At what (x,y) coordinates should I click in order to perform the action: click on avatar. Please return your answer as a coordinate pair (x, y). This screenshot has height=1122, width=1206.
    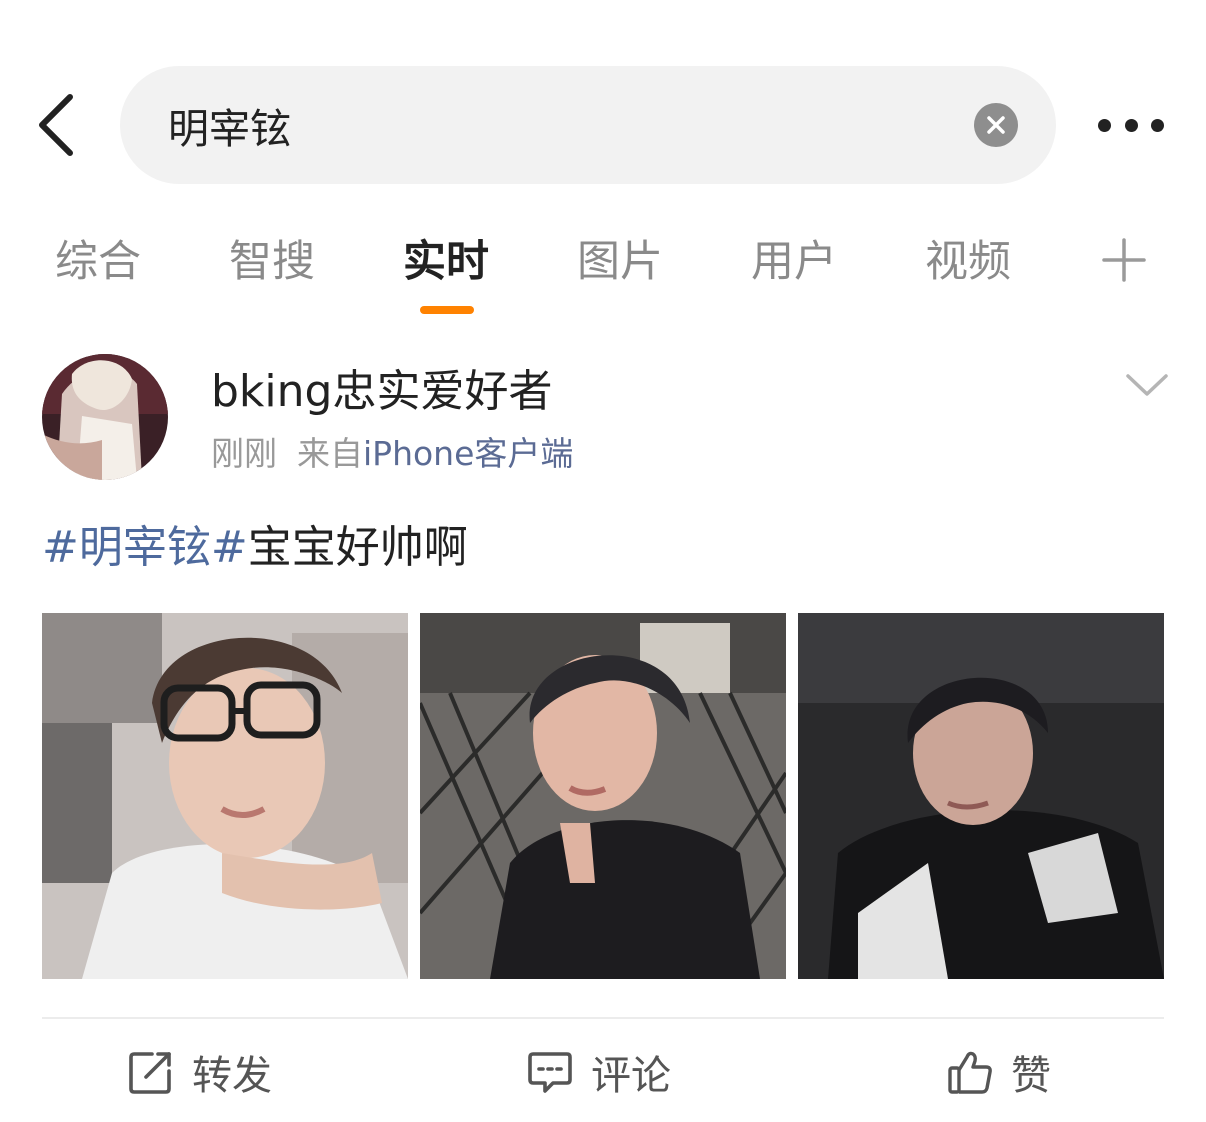
    Looking at the image, I should click on (105, 417).